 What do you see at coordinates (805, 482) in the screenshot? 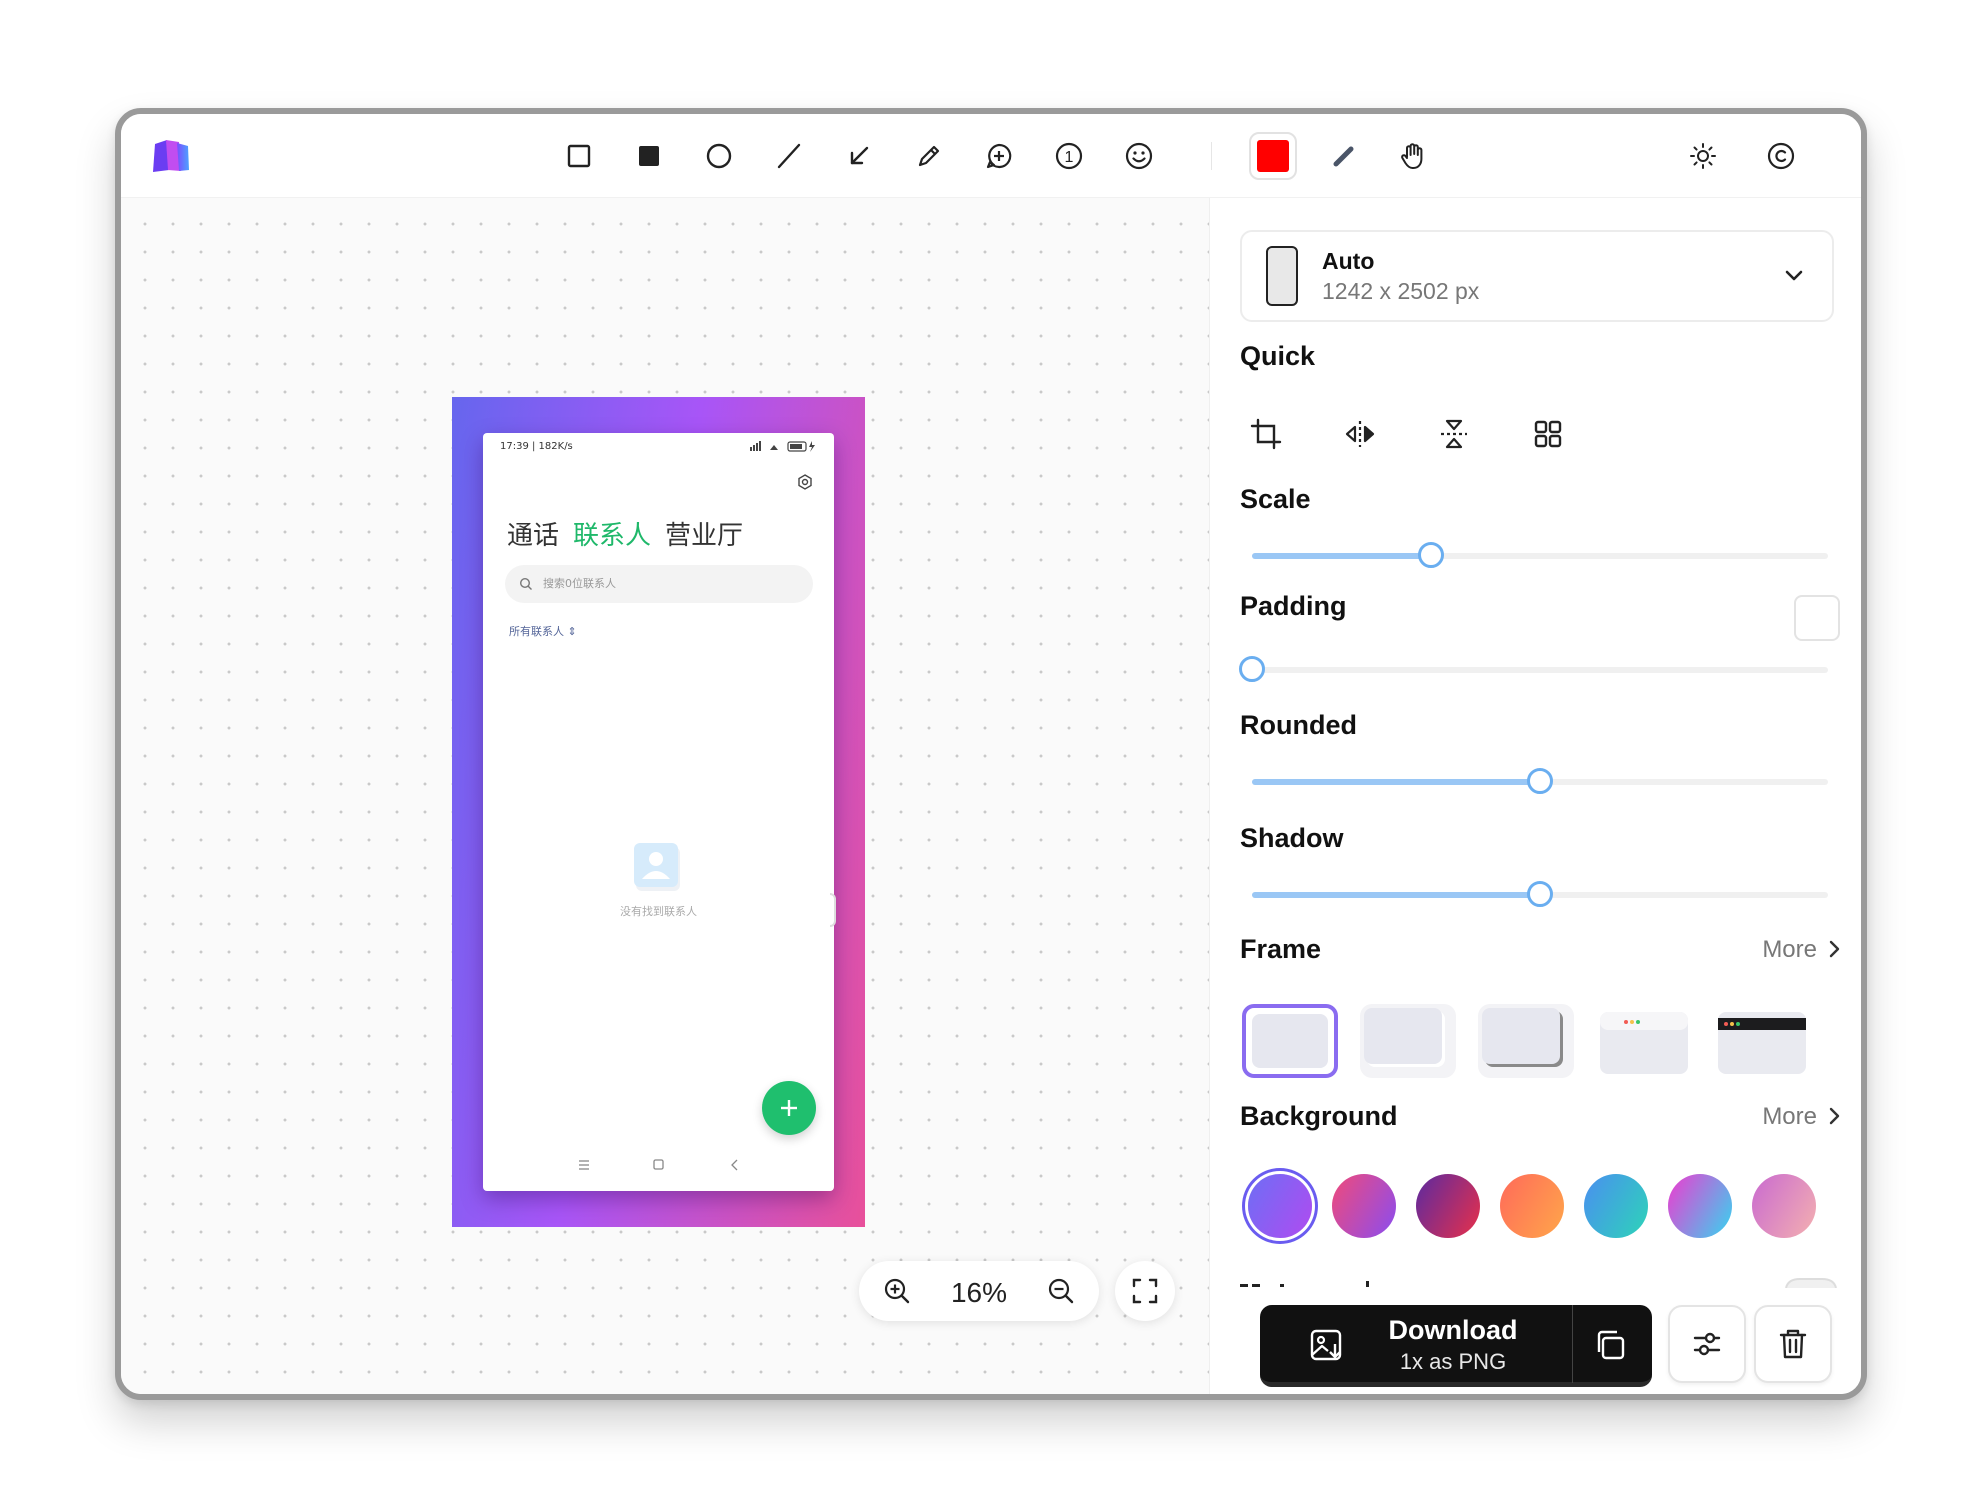
I see `phone-settings-icon` at bounding box center [805, 482].